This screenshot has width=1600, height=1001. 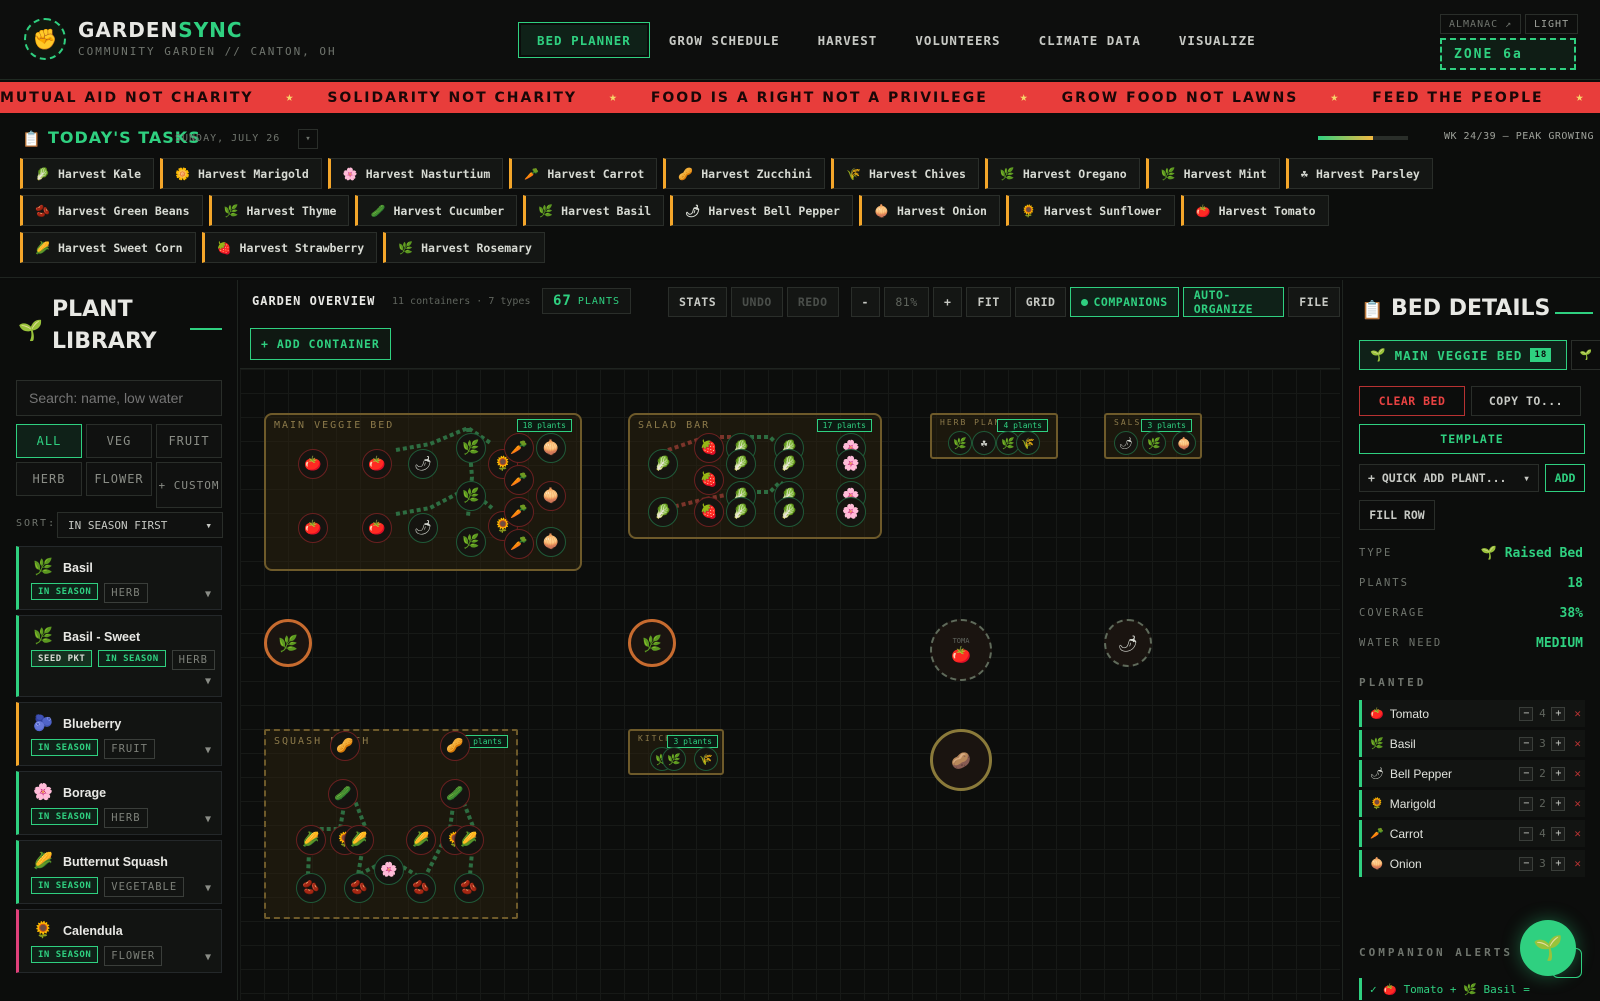 I want to click on plant-herb: 🌾, so click(x=1028, y=443).